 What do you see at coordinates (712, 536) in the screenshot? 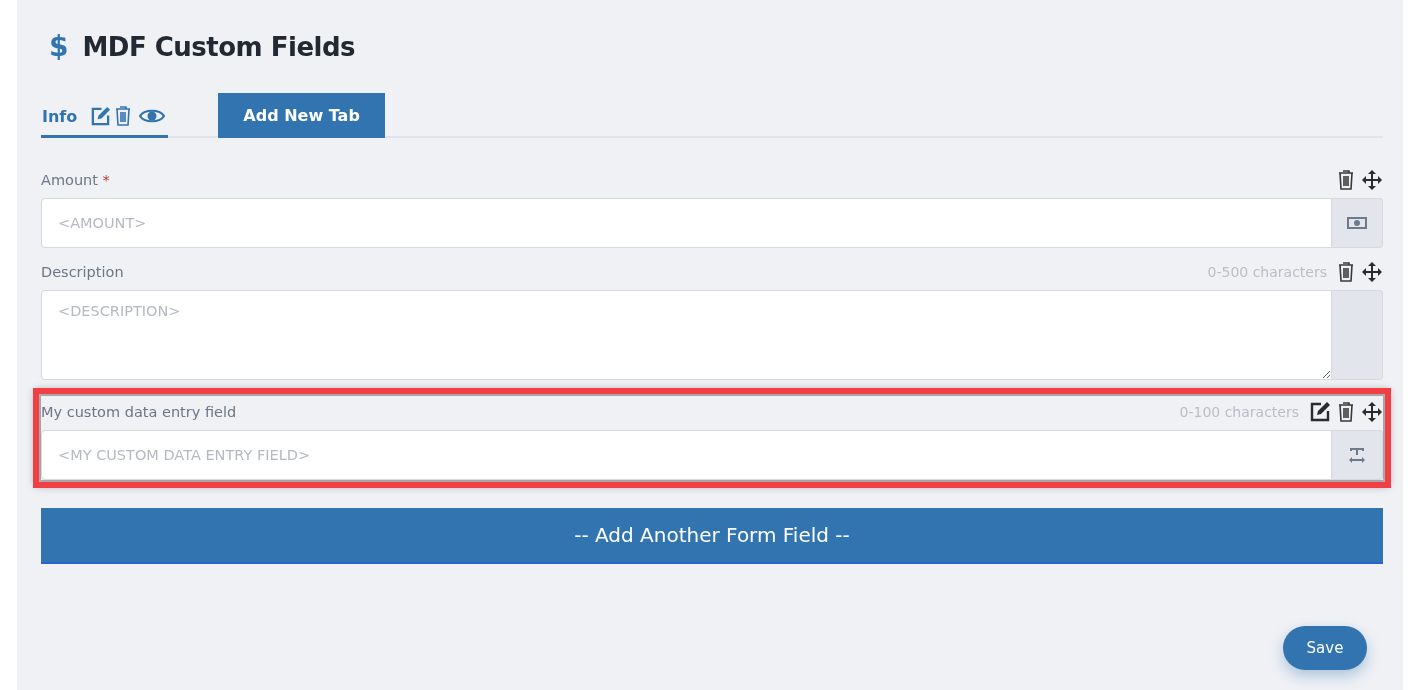
I see `add-field-button: -- Add Another Form Field --` at bounding box center [712, 536].